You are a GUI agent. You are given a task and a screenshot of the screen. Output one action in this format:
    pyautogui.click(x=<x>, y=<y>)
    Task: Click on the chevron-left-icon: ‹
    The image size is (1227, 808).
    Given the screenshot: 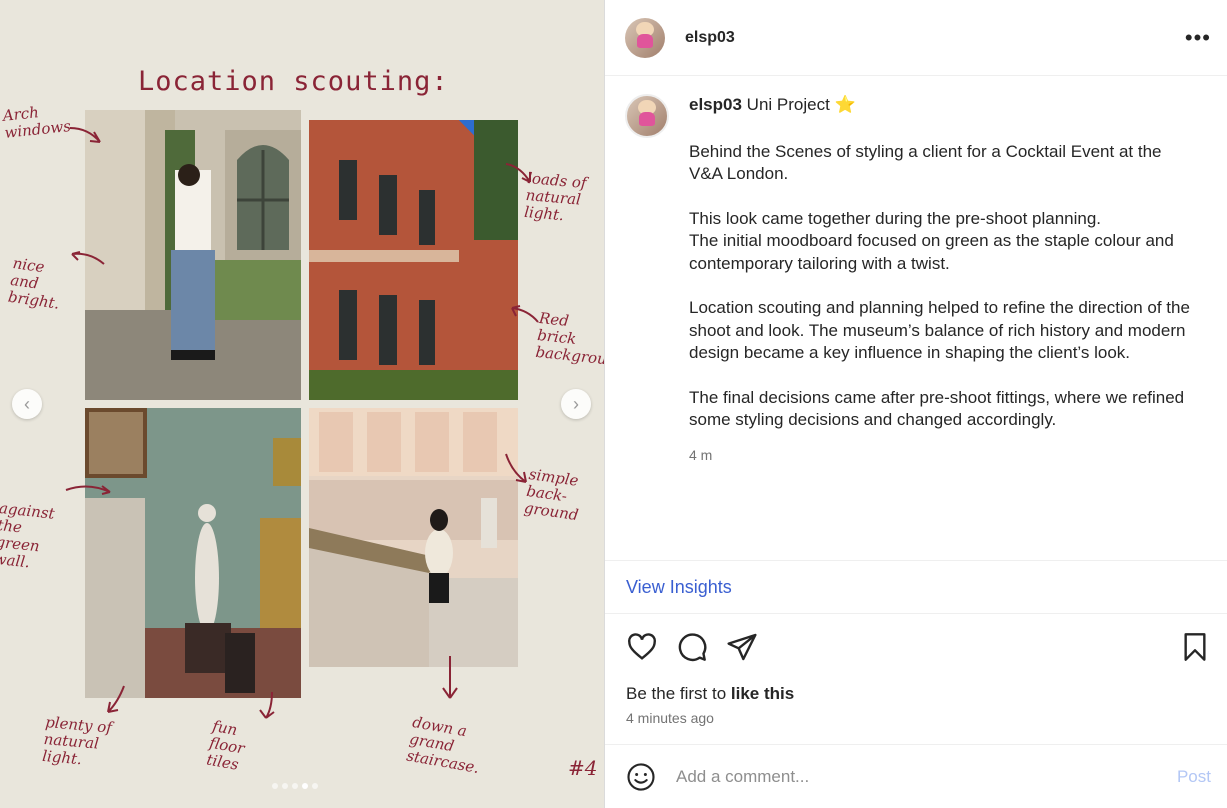 What is the action you would take?
    pyautogui.click(x=27, y=403)
    